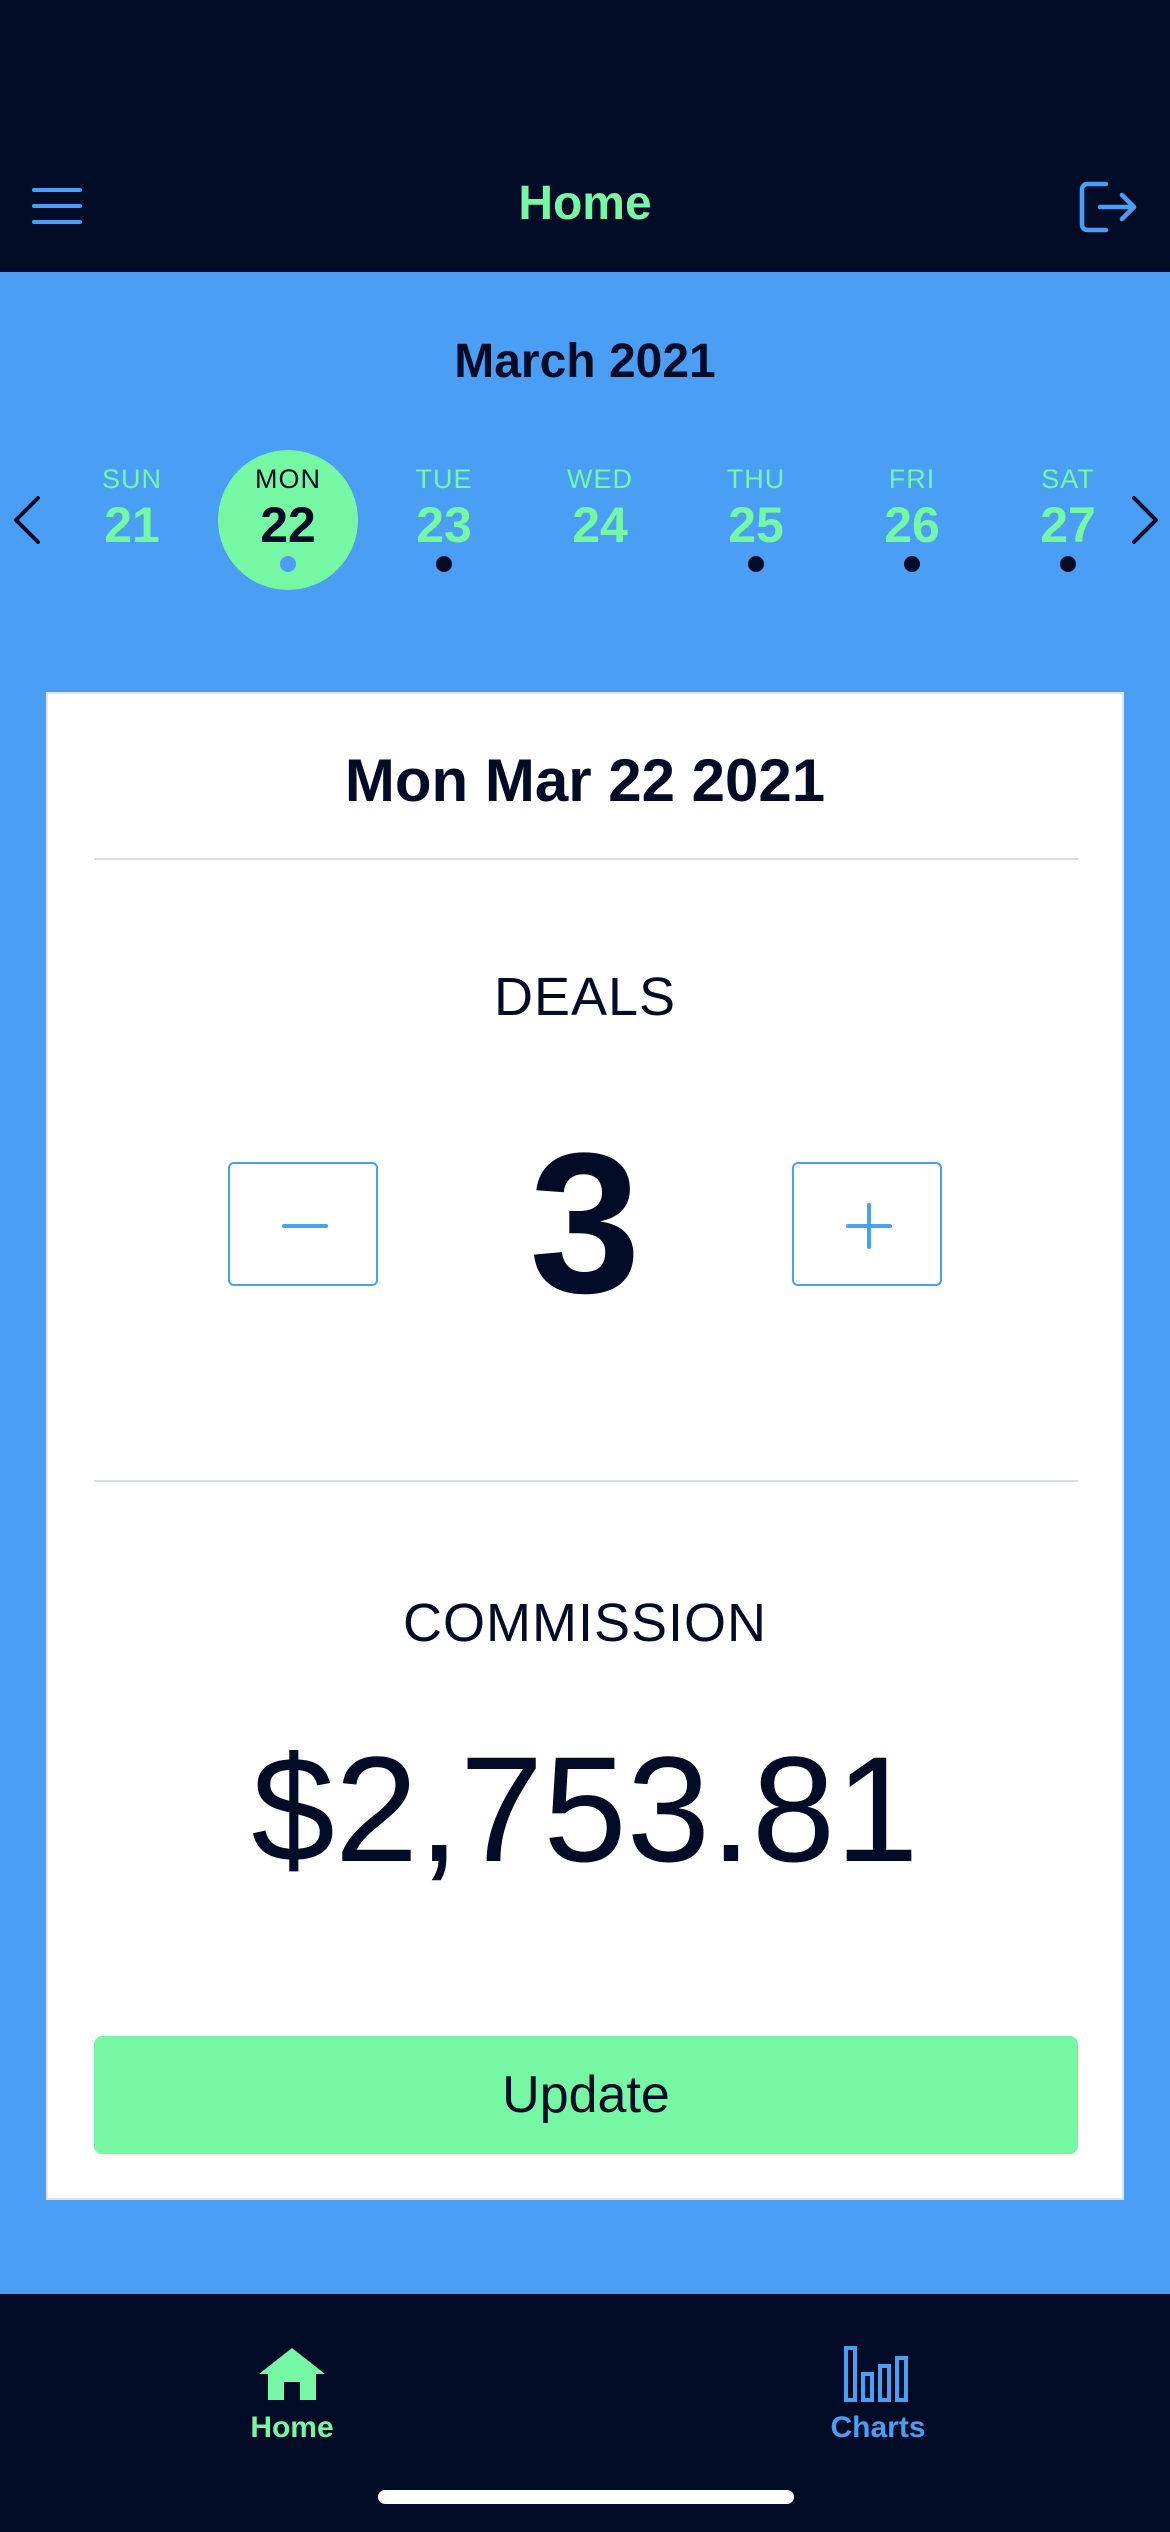 The width and height of the screenshot is (1170, 2532). Describe the element at coordinates (28, 520) in the screenshot. I see `previous-week-chevron-left-icon` at that location.